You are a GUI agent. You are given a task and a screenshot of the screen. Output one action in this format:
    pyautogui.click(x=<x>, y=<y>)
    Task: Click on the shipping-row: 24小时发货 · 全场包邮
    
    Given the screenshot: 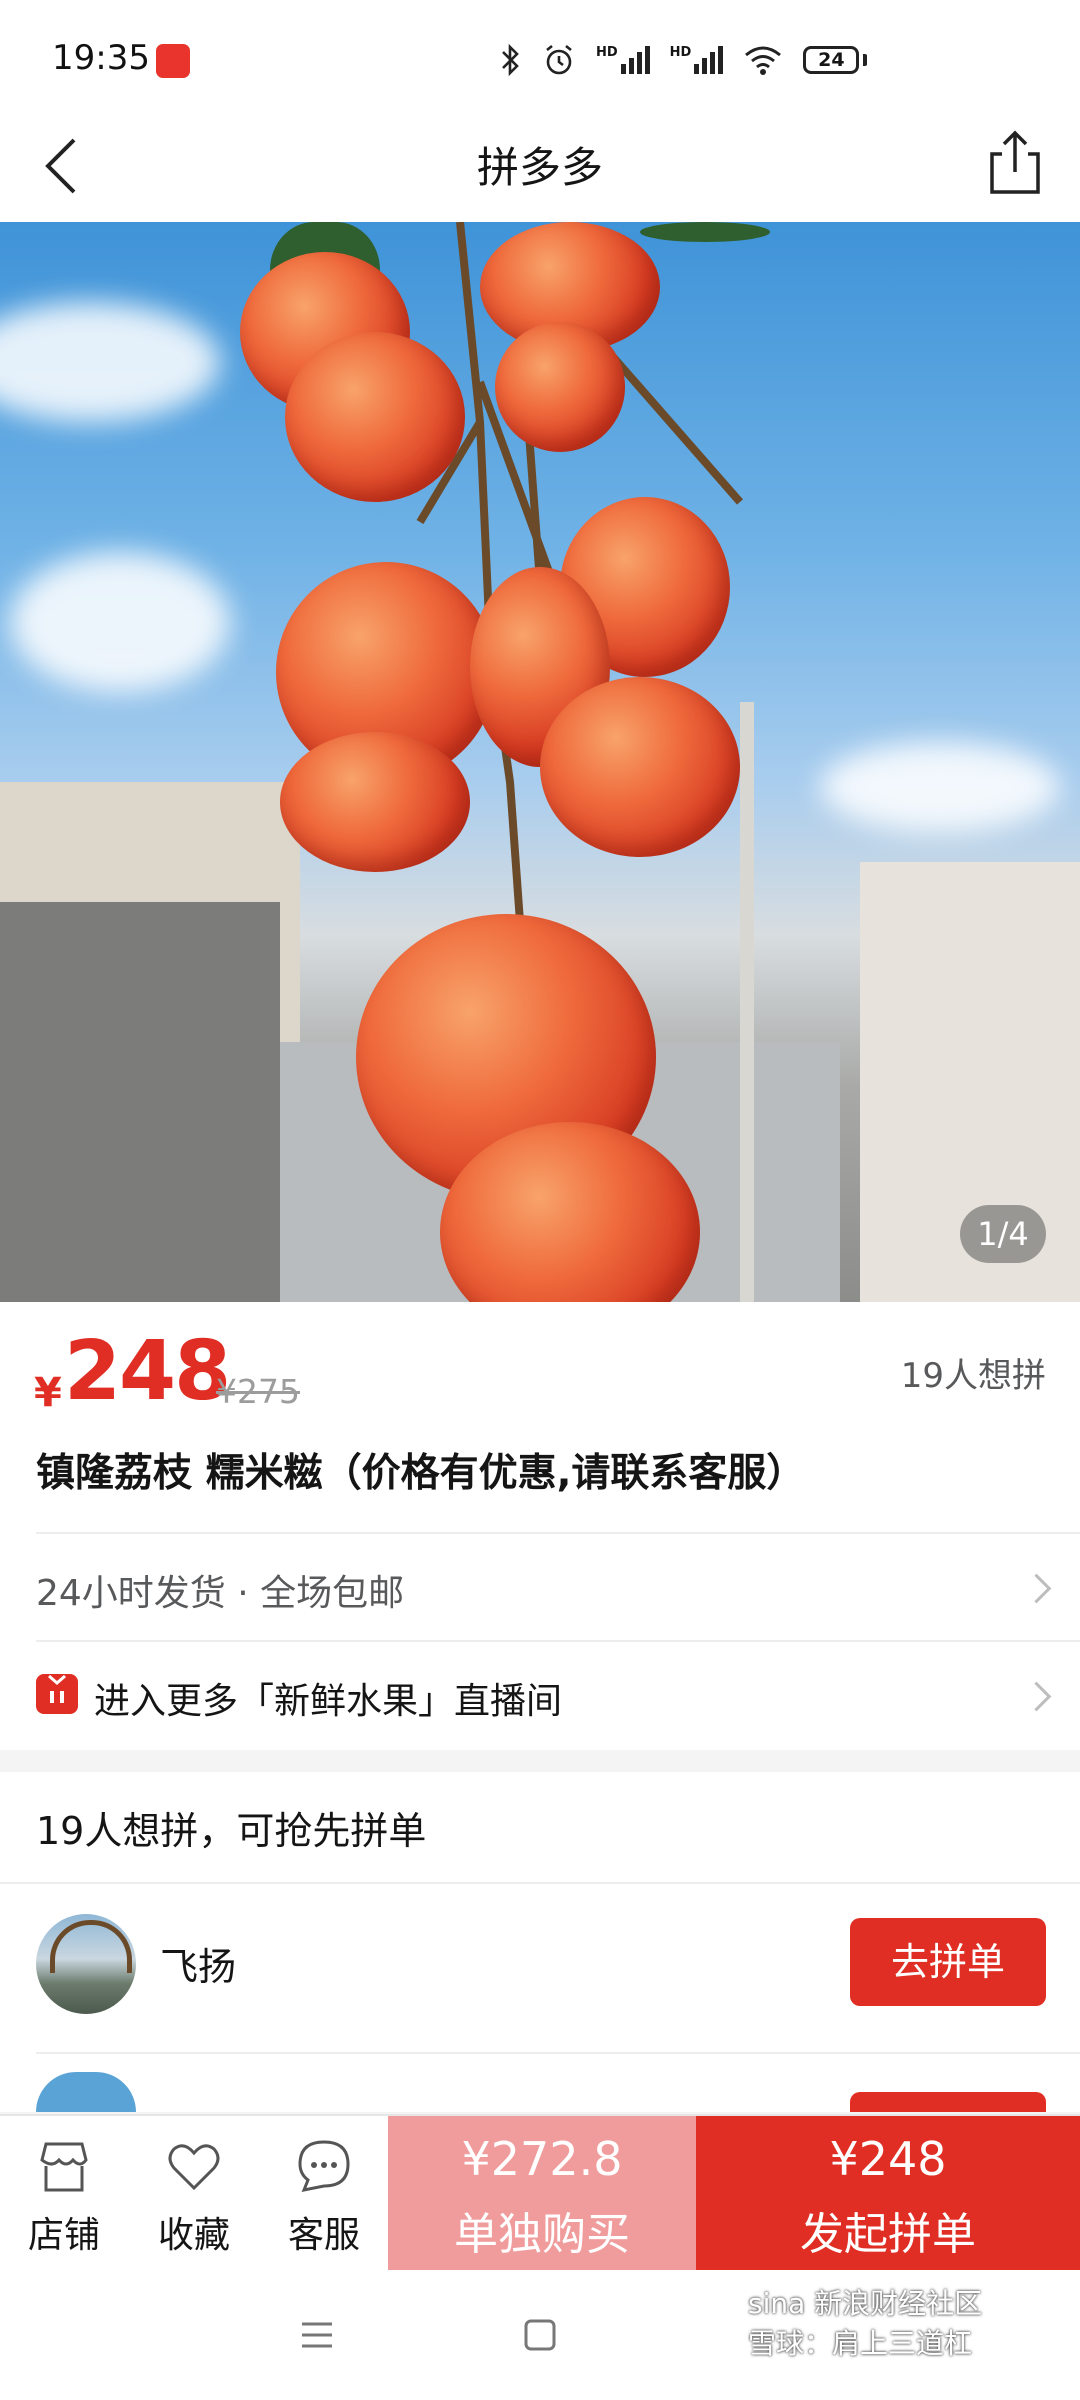 What is the action you would take?
    pyautogui.click(x=540, y=1588)
    